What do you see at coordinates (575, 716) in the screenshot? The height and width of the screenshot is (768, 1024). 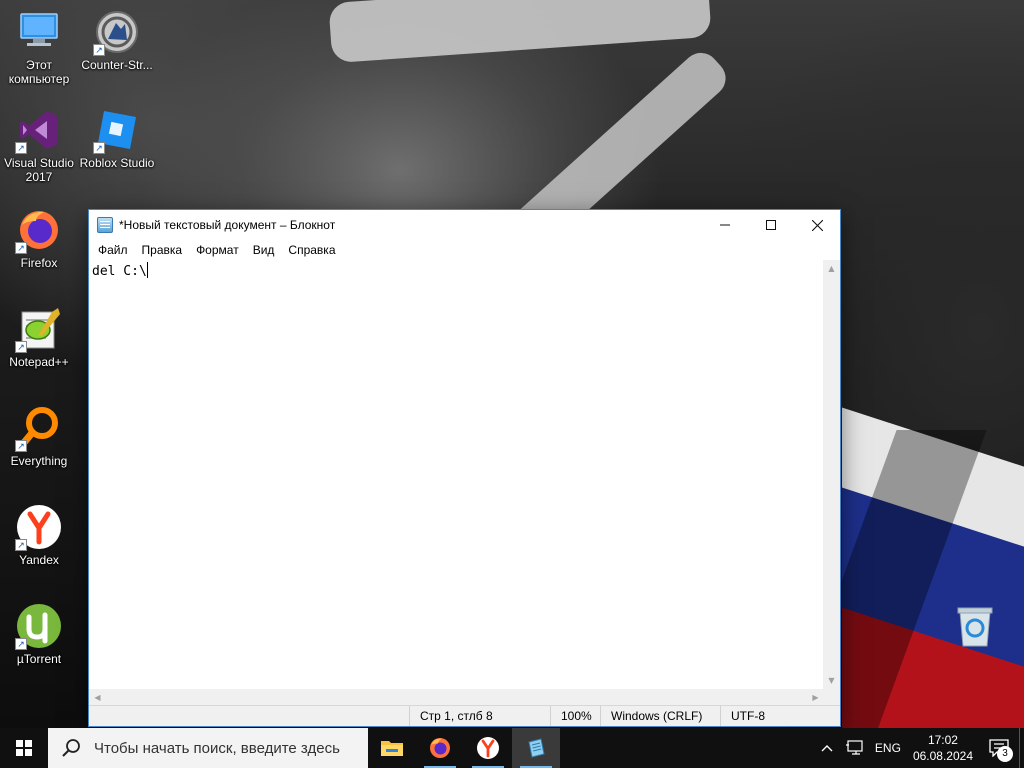 I see `status-zoom: 100%` at bounding box center [575, 716].